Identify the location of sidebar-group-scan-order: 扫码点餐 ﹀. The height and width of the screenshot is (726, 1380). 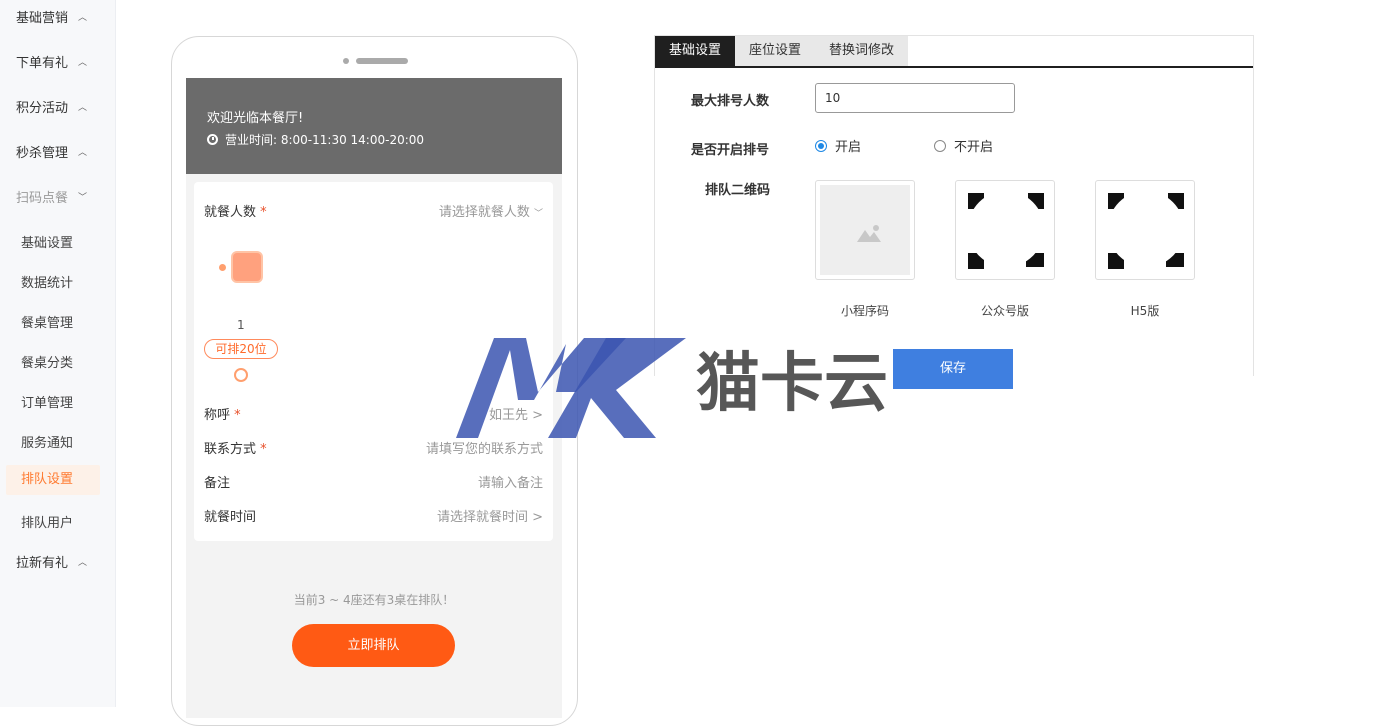
(51, 196).